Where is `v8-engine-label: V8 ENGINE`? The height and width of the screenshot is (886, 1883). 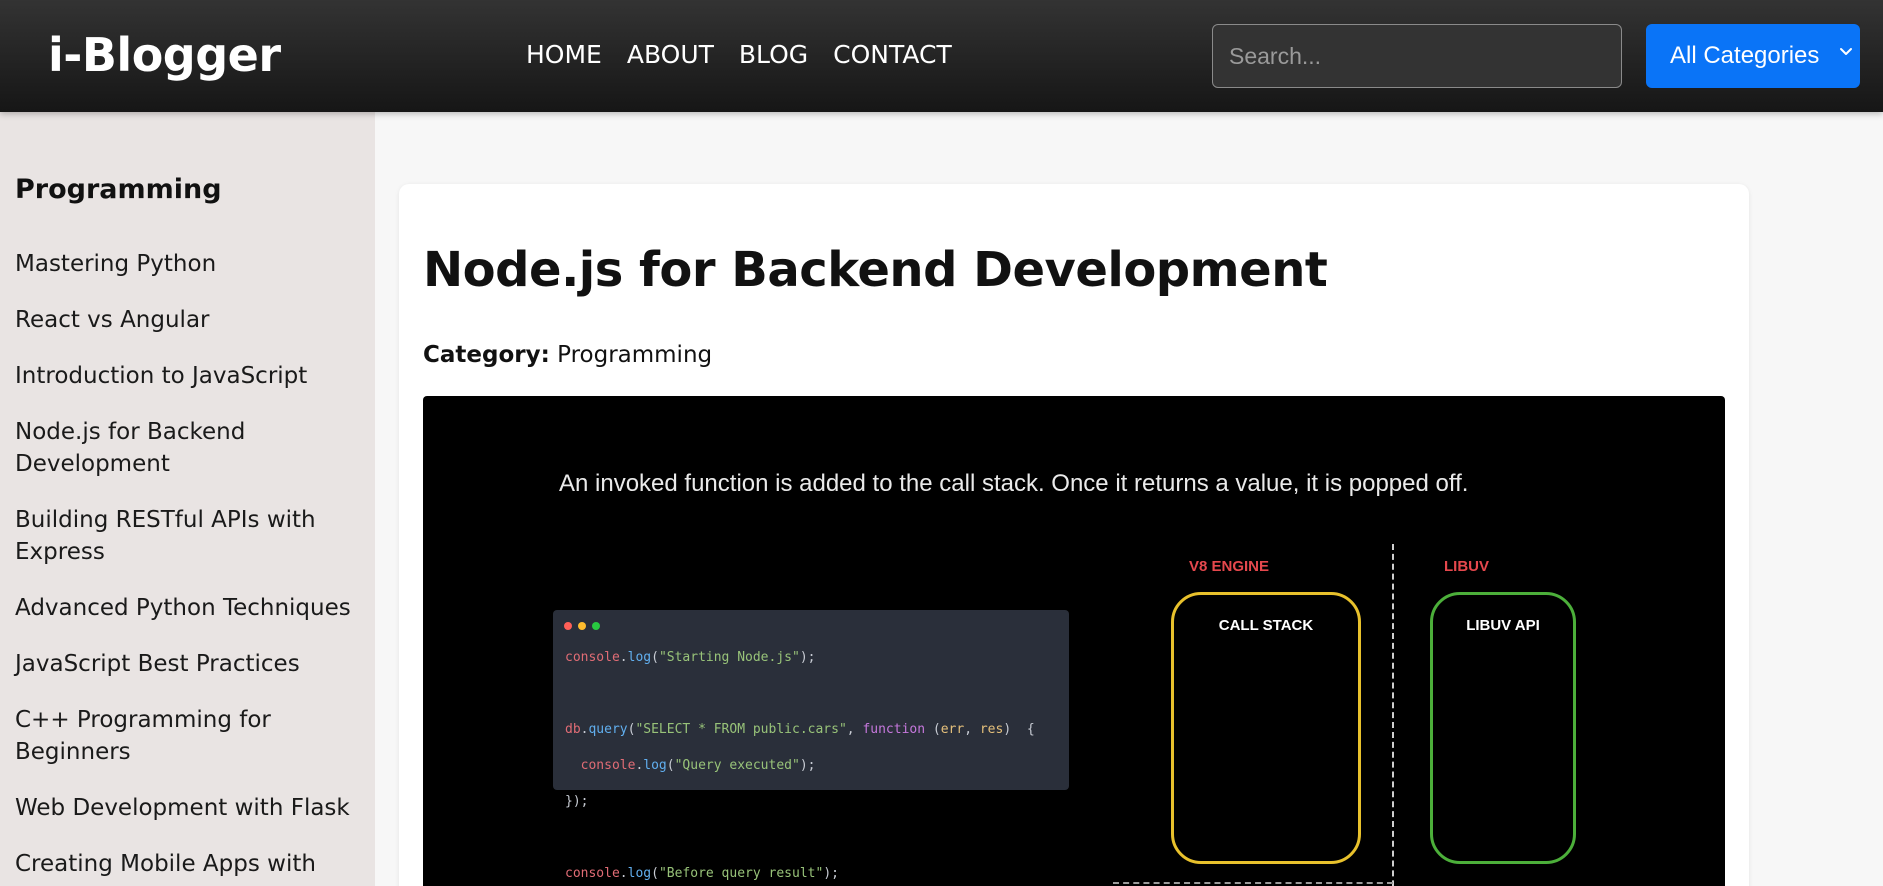 v8-engine-label: V8 ENGINE is located at coordinates (1229, 566).